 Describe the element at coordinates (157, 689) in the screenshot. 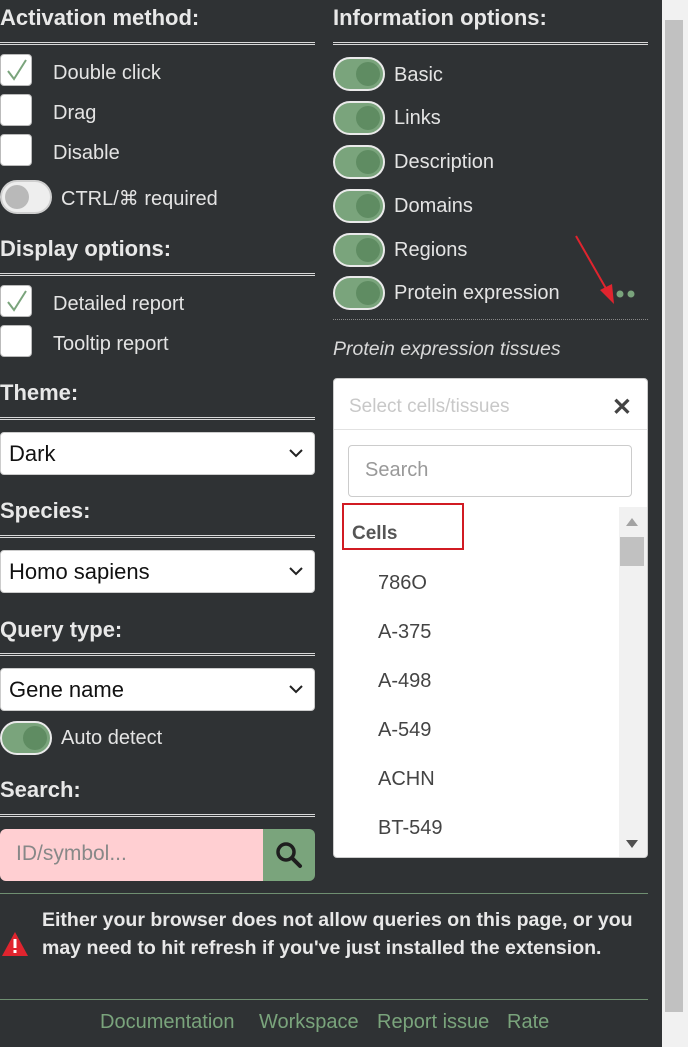

I see `query-type-select: Gene name` at that location.